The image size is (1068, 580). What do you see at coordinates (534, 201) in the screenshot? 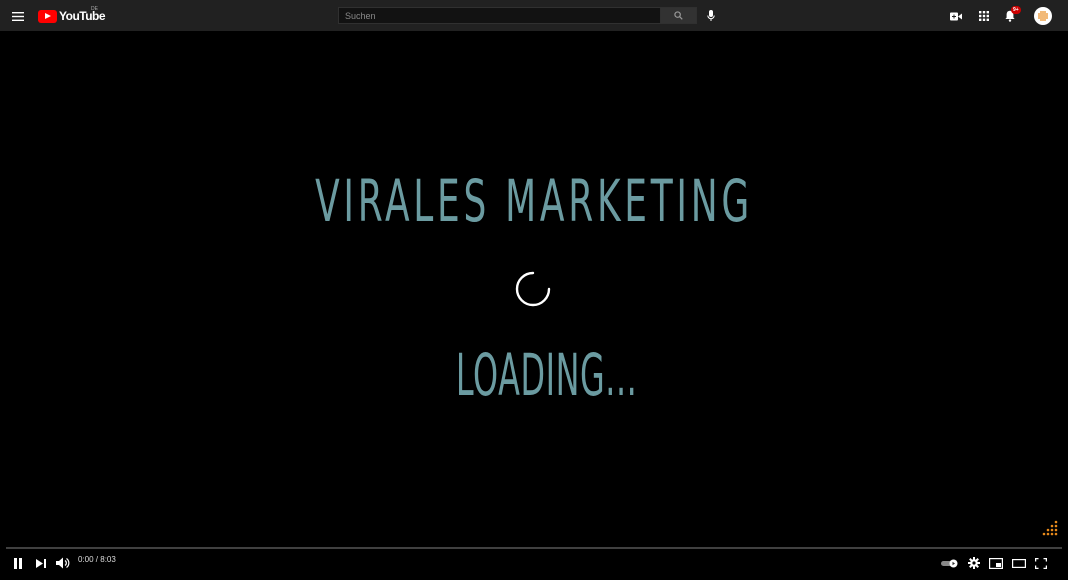
I see `video-title-overlay: VIRALES MARKETING` at bounding box center [534, 201].